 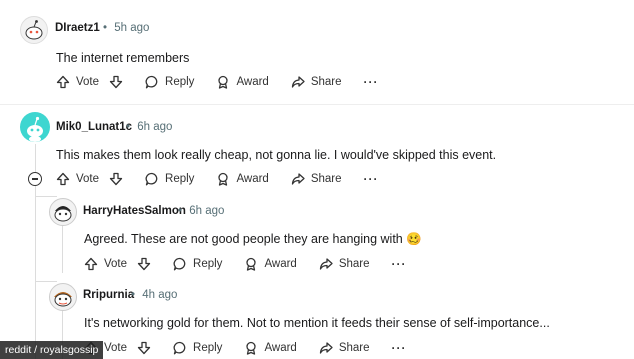 I want to click on source-watermark: reddit / royalsgossip, so click(x=52, y=350).